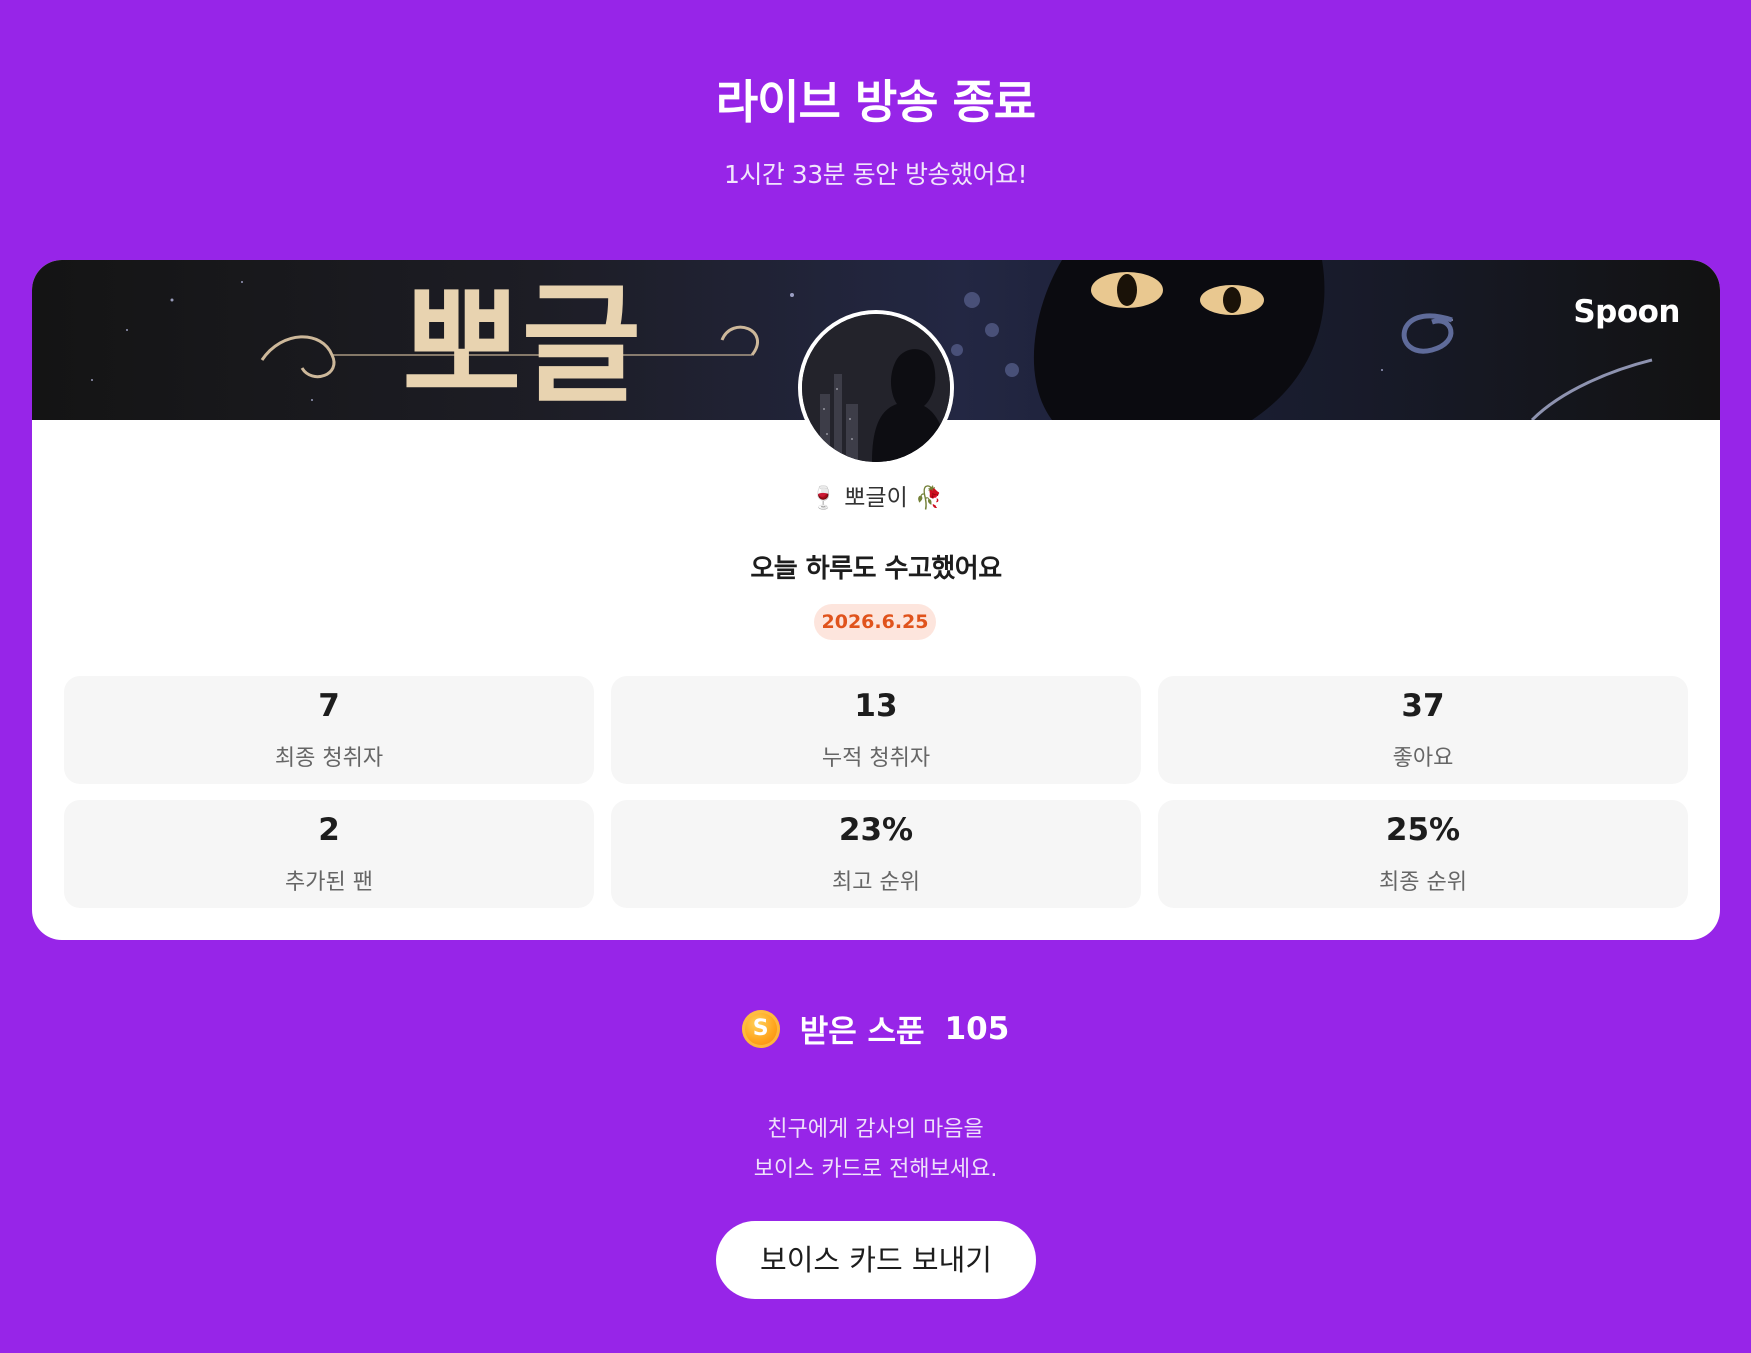 The height and width of the screenshot is (1353, 1751). Describe the element at coordinates (875, 1150) in the screenshot. I see `thanks-message: 친구에게 감사의 마음을 보이스 카드로 전해보세요.` at that location.